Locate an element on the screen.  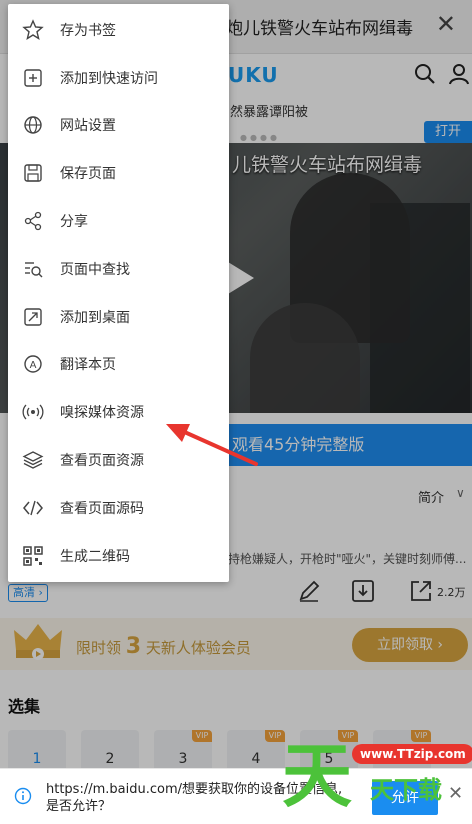
menu-item: 页面中查找 is located at coordinates (118, 269).